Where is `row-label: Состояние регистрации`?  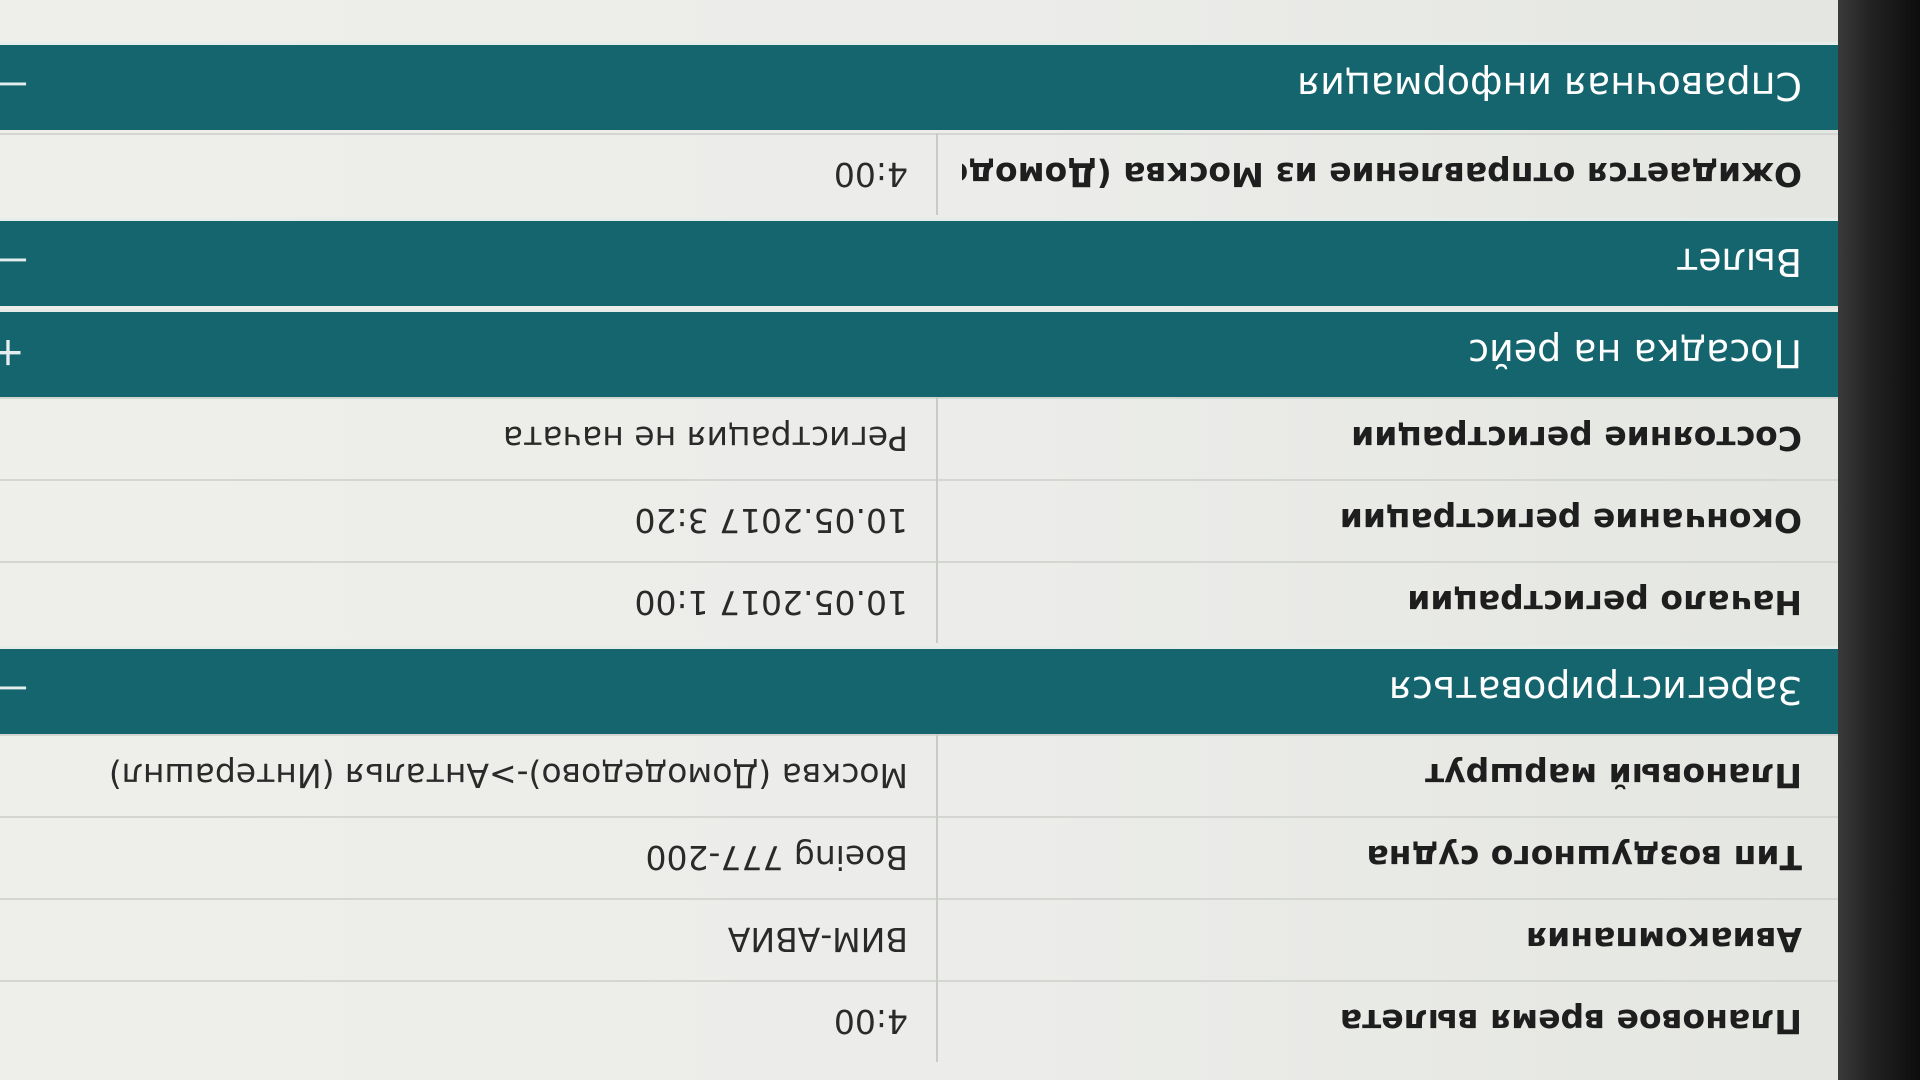
row-label: Состояние регистрации is located at coordinates (1576, 438).